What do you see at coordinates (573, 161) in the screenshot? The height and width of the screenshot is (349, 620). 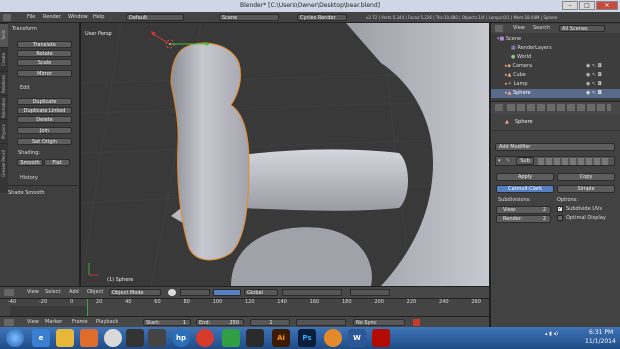 I see `modifier-toggle-icons` at bounding box center [573, 161].